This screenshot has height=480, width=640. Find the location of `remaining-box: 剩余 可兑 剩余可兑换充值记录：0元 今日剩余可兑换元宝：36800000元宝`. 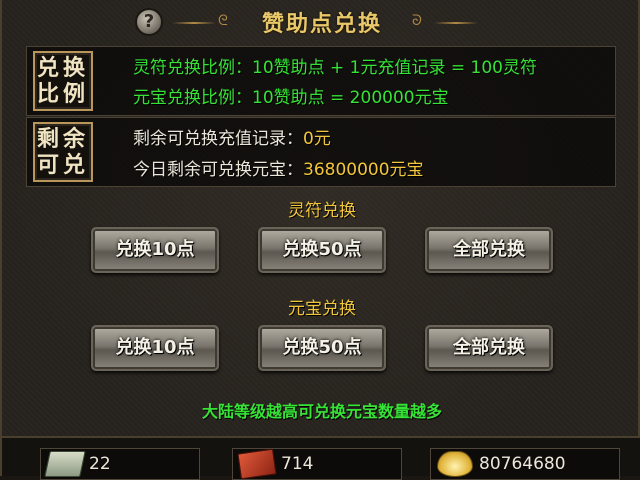

remaining-box: 剩余 可兑 剩余可兑换充值记录：0元 今日剩余可兑换元宝：36800000元宝 is located at coordinates (321, 152).